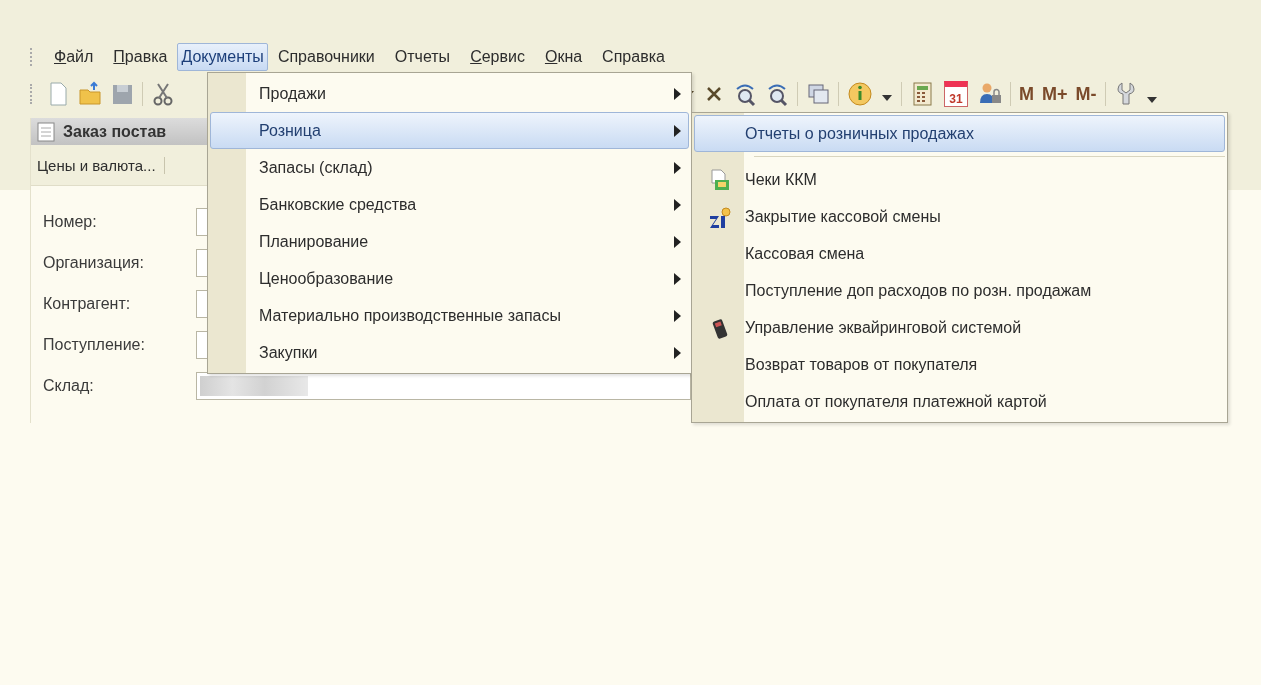  Describe the element at coordinates (74, 57) in the screenshot. I see `menu-item: Файл` at that location.